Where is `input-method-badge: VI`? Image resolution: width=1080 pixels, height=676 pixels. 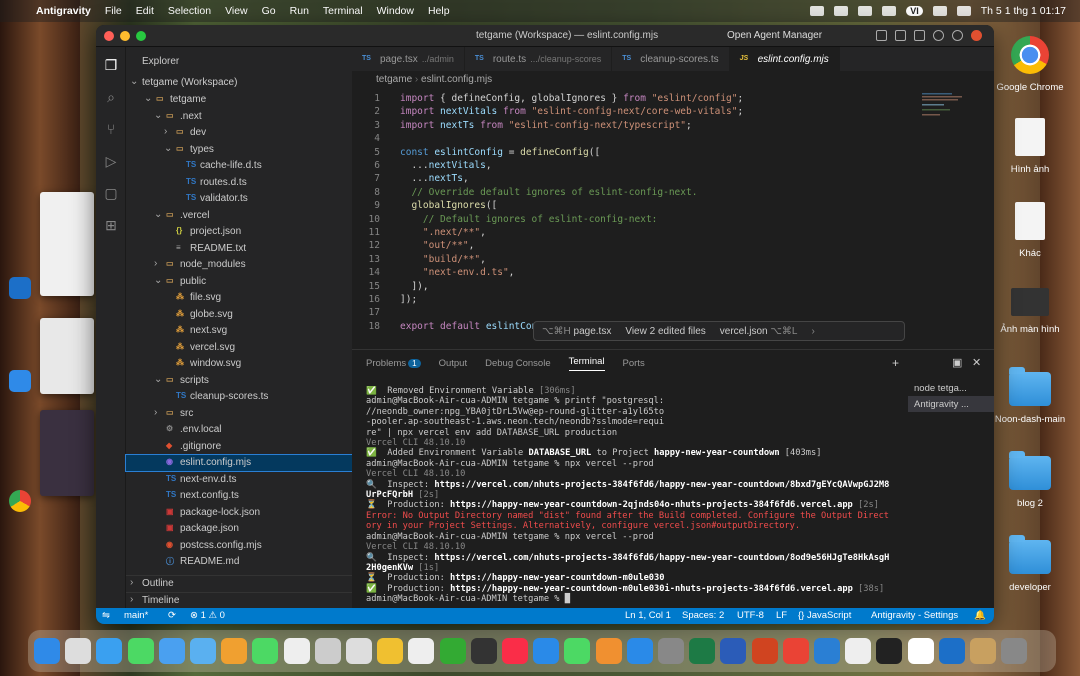
input-method-badge: VI is located at coordinates (914, 11).